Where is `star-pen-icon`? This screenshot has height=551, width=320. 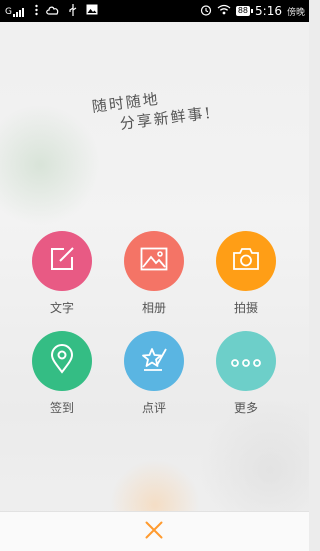
star-pen-icon is located at coordinates (154, 361).